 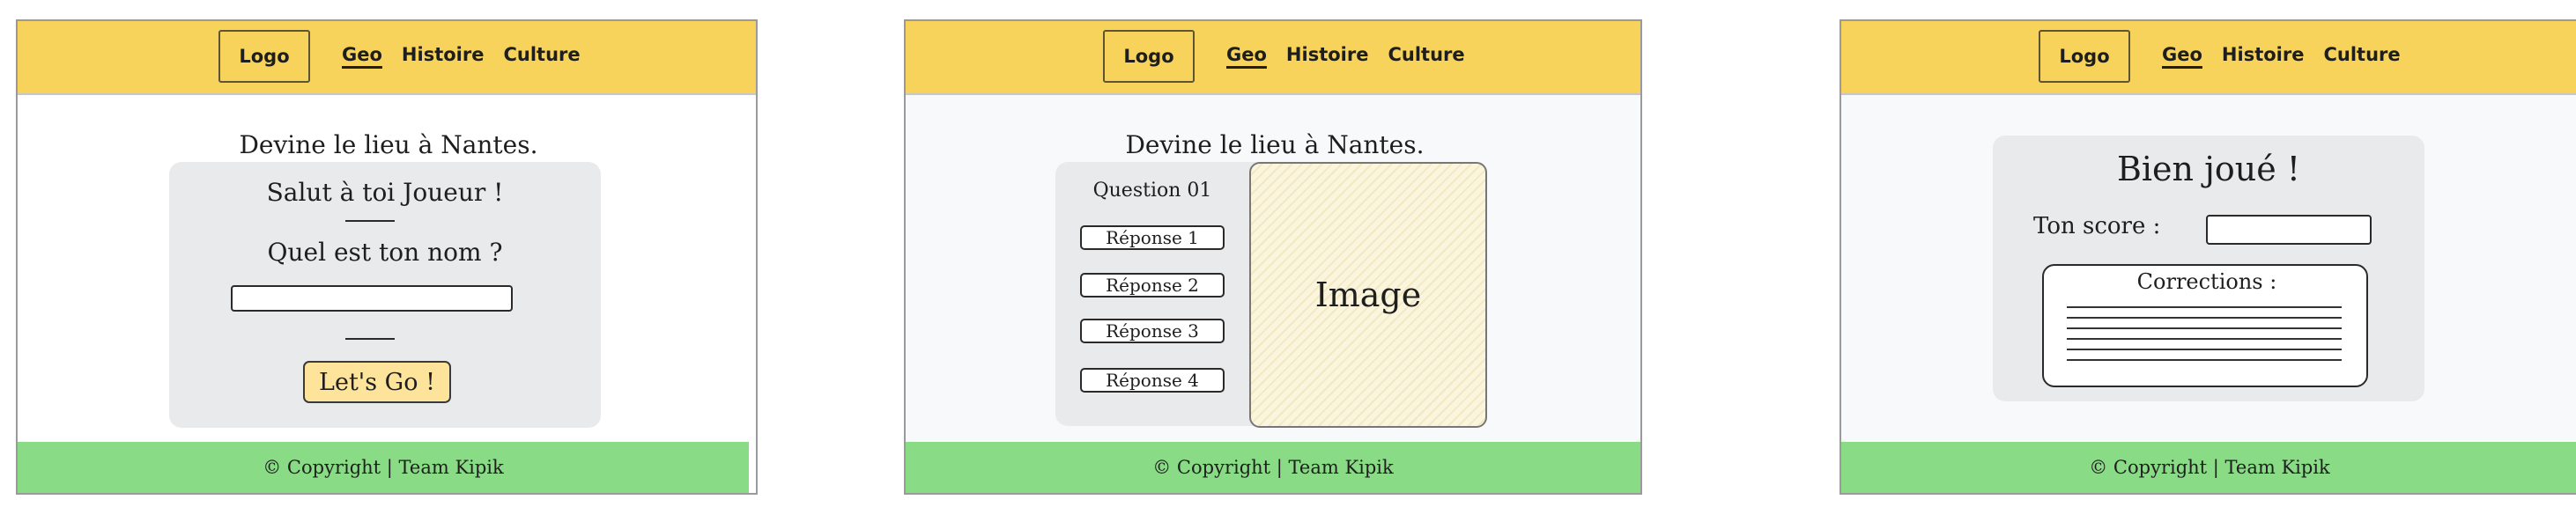 I want to click on corrections-label: Corrections :, so click(x=2207, y=281).